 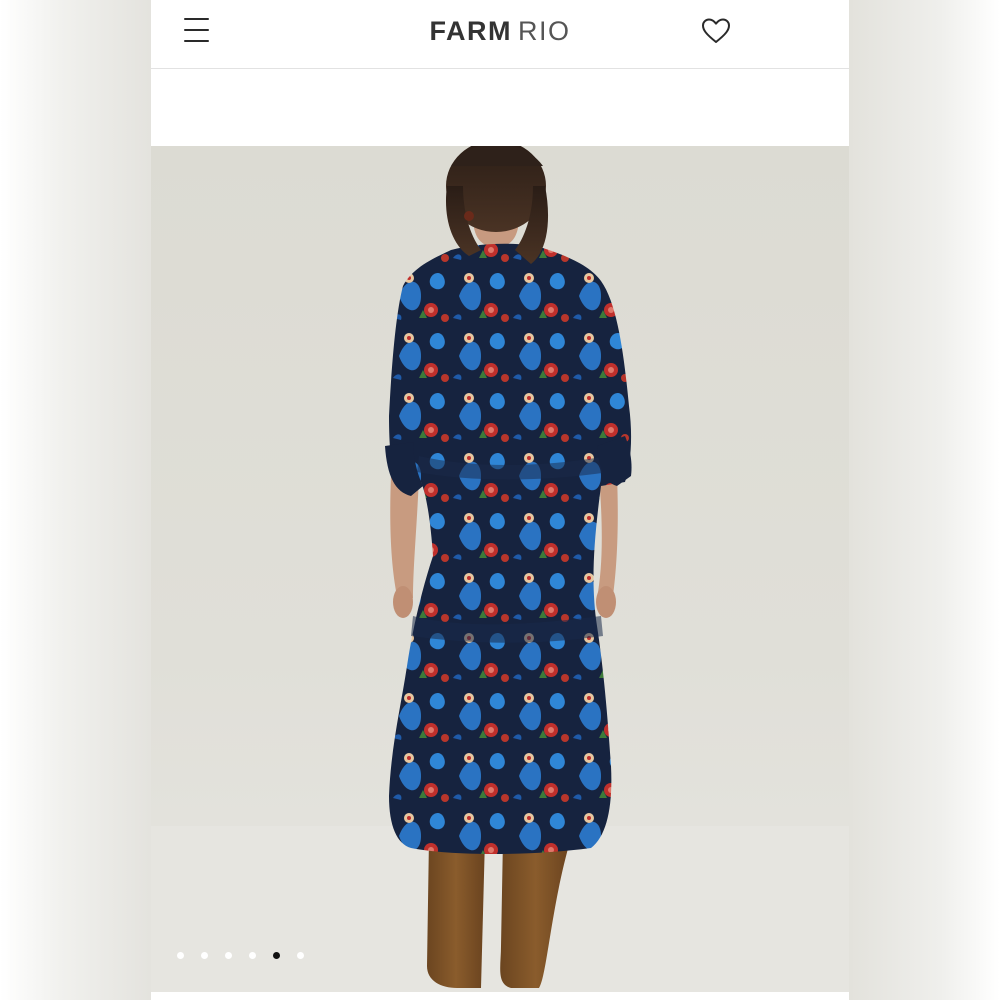 I want to click on brand-logo: FARM RIO, so click(x=500, y=31).